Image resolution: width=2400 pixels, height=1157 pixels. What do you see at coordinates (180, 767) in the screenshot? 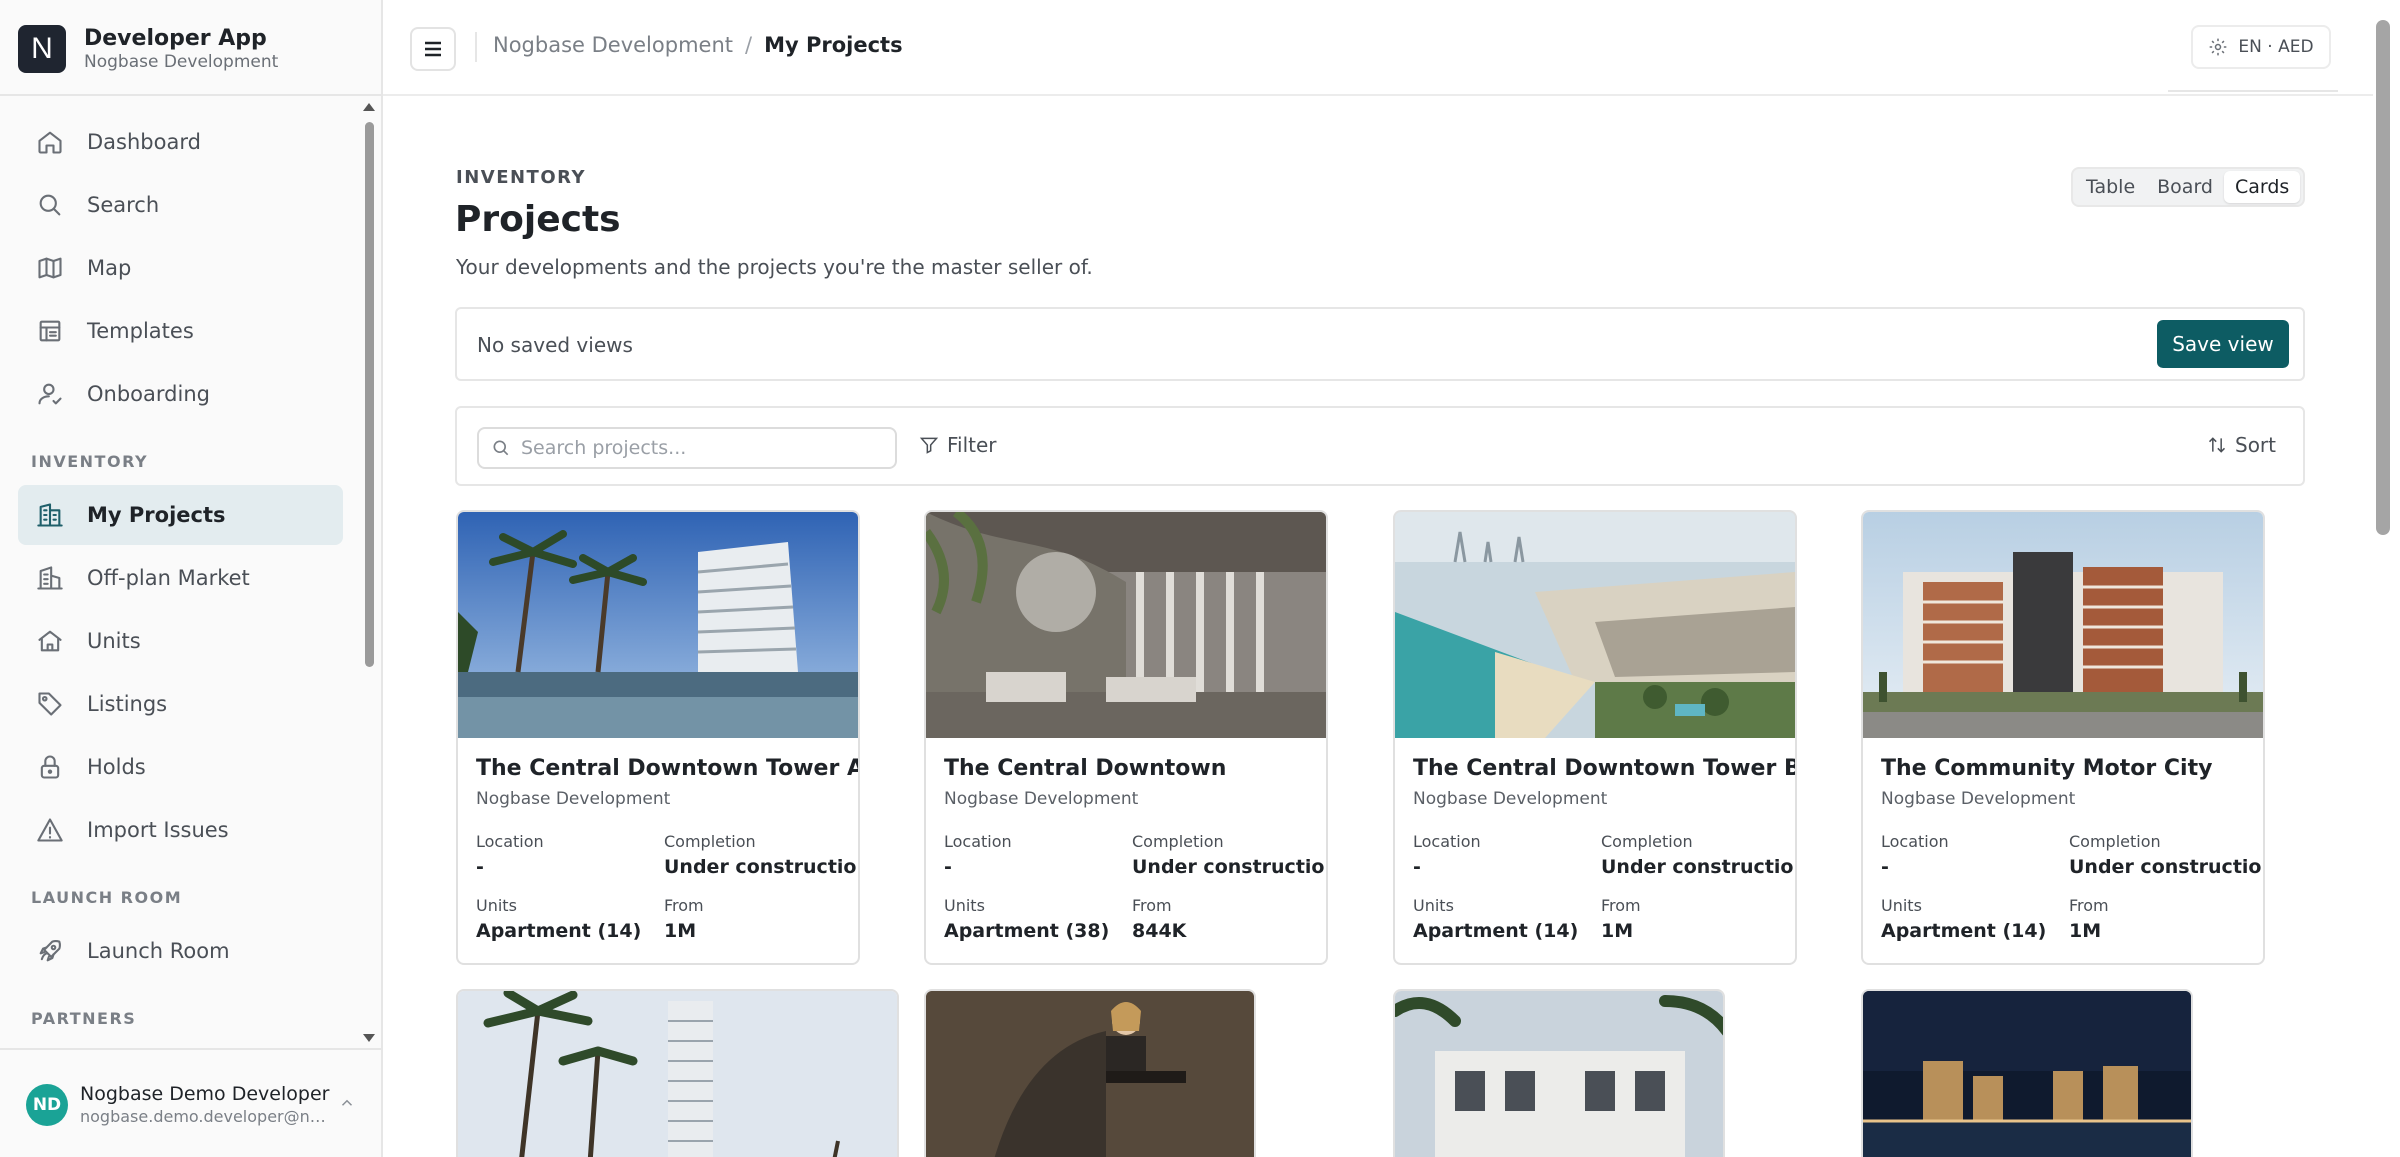
I see `sidebar-item-holds: Holds` at bounding box center [180, 767].